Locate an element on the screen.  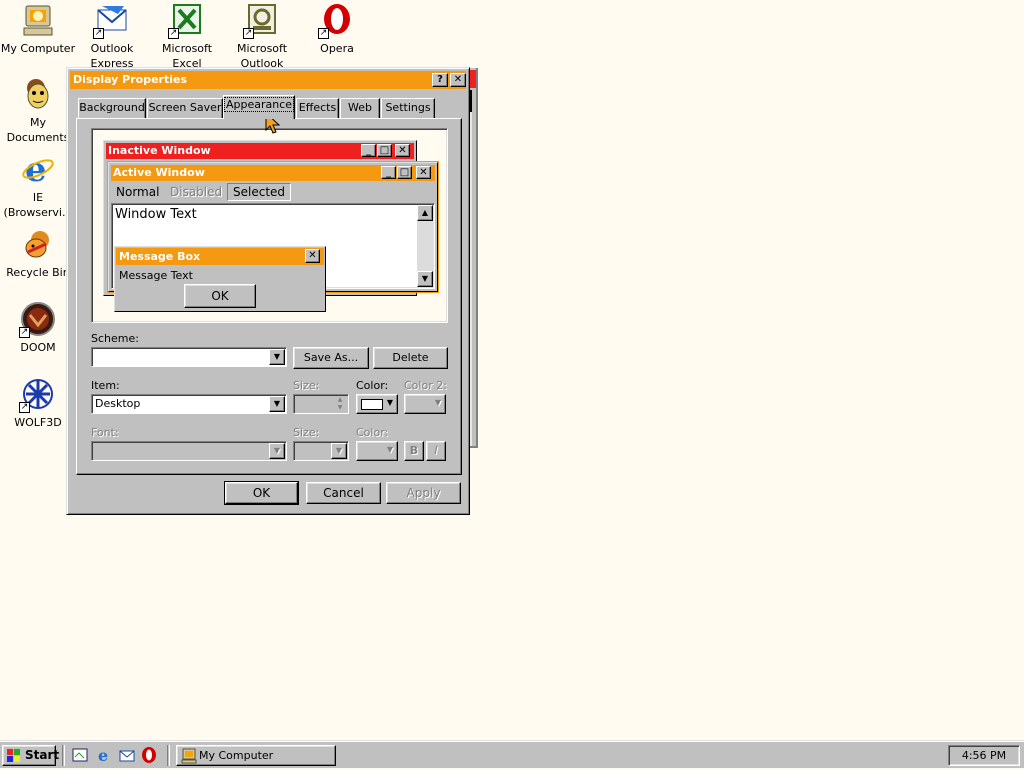
outlook-icon: ↗ is located at coordinates (261, 20).